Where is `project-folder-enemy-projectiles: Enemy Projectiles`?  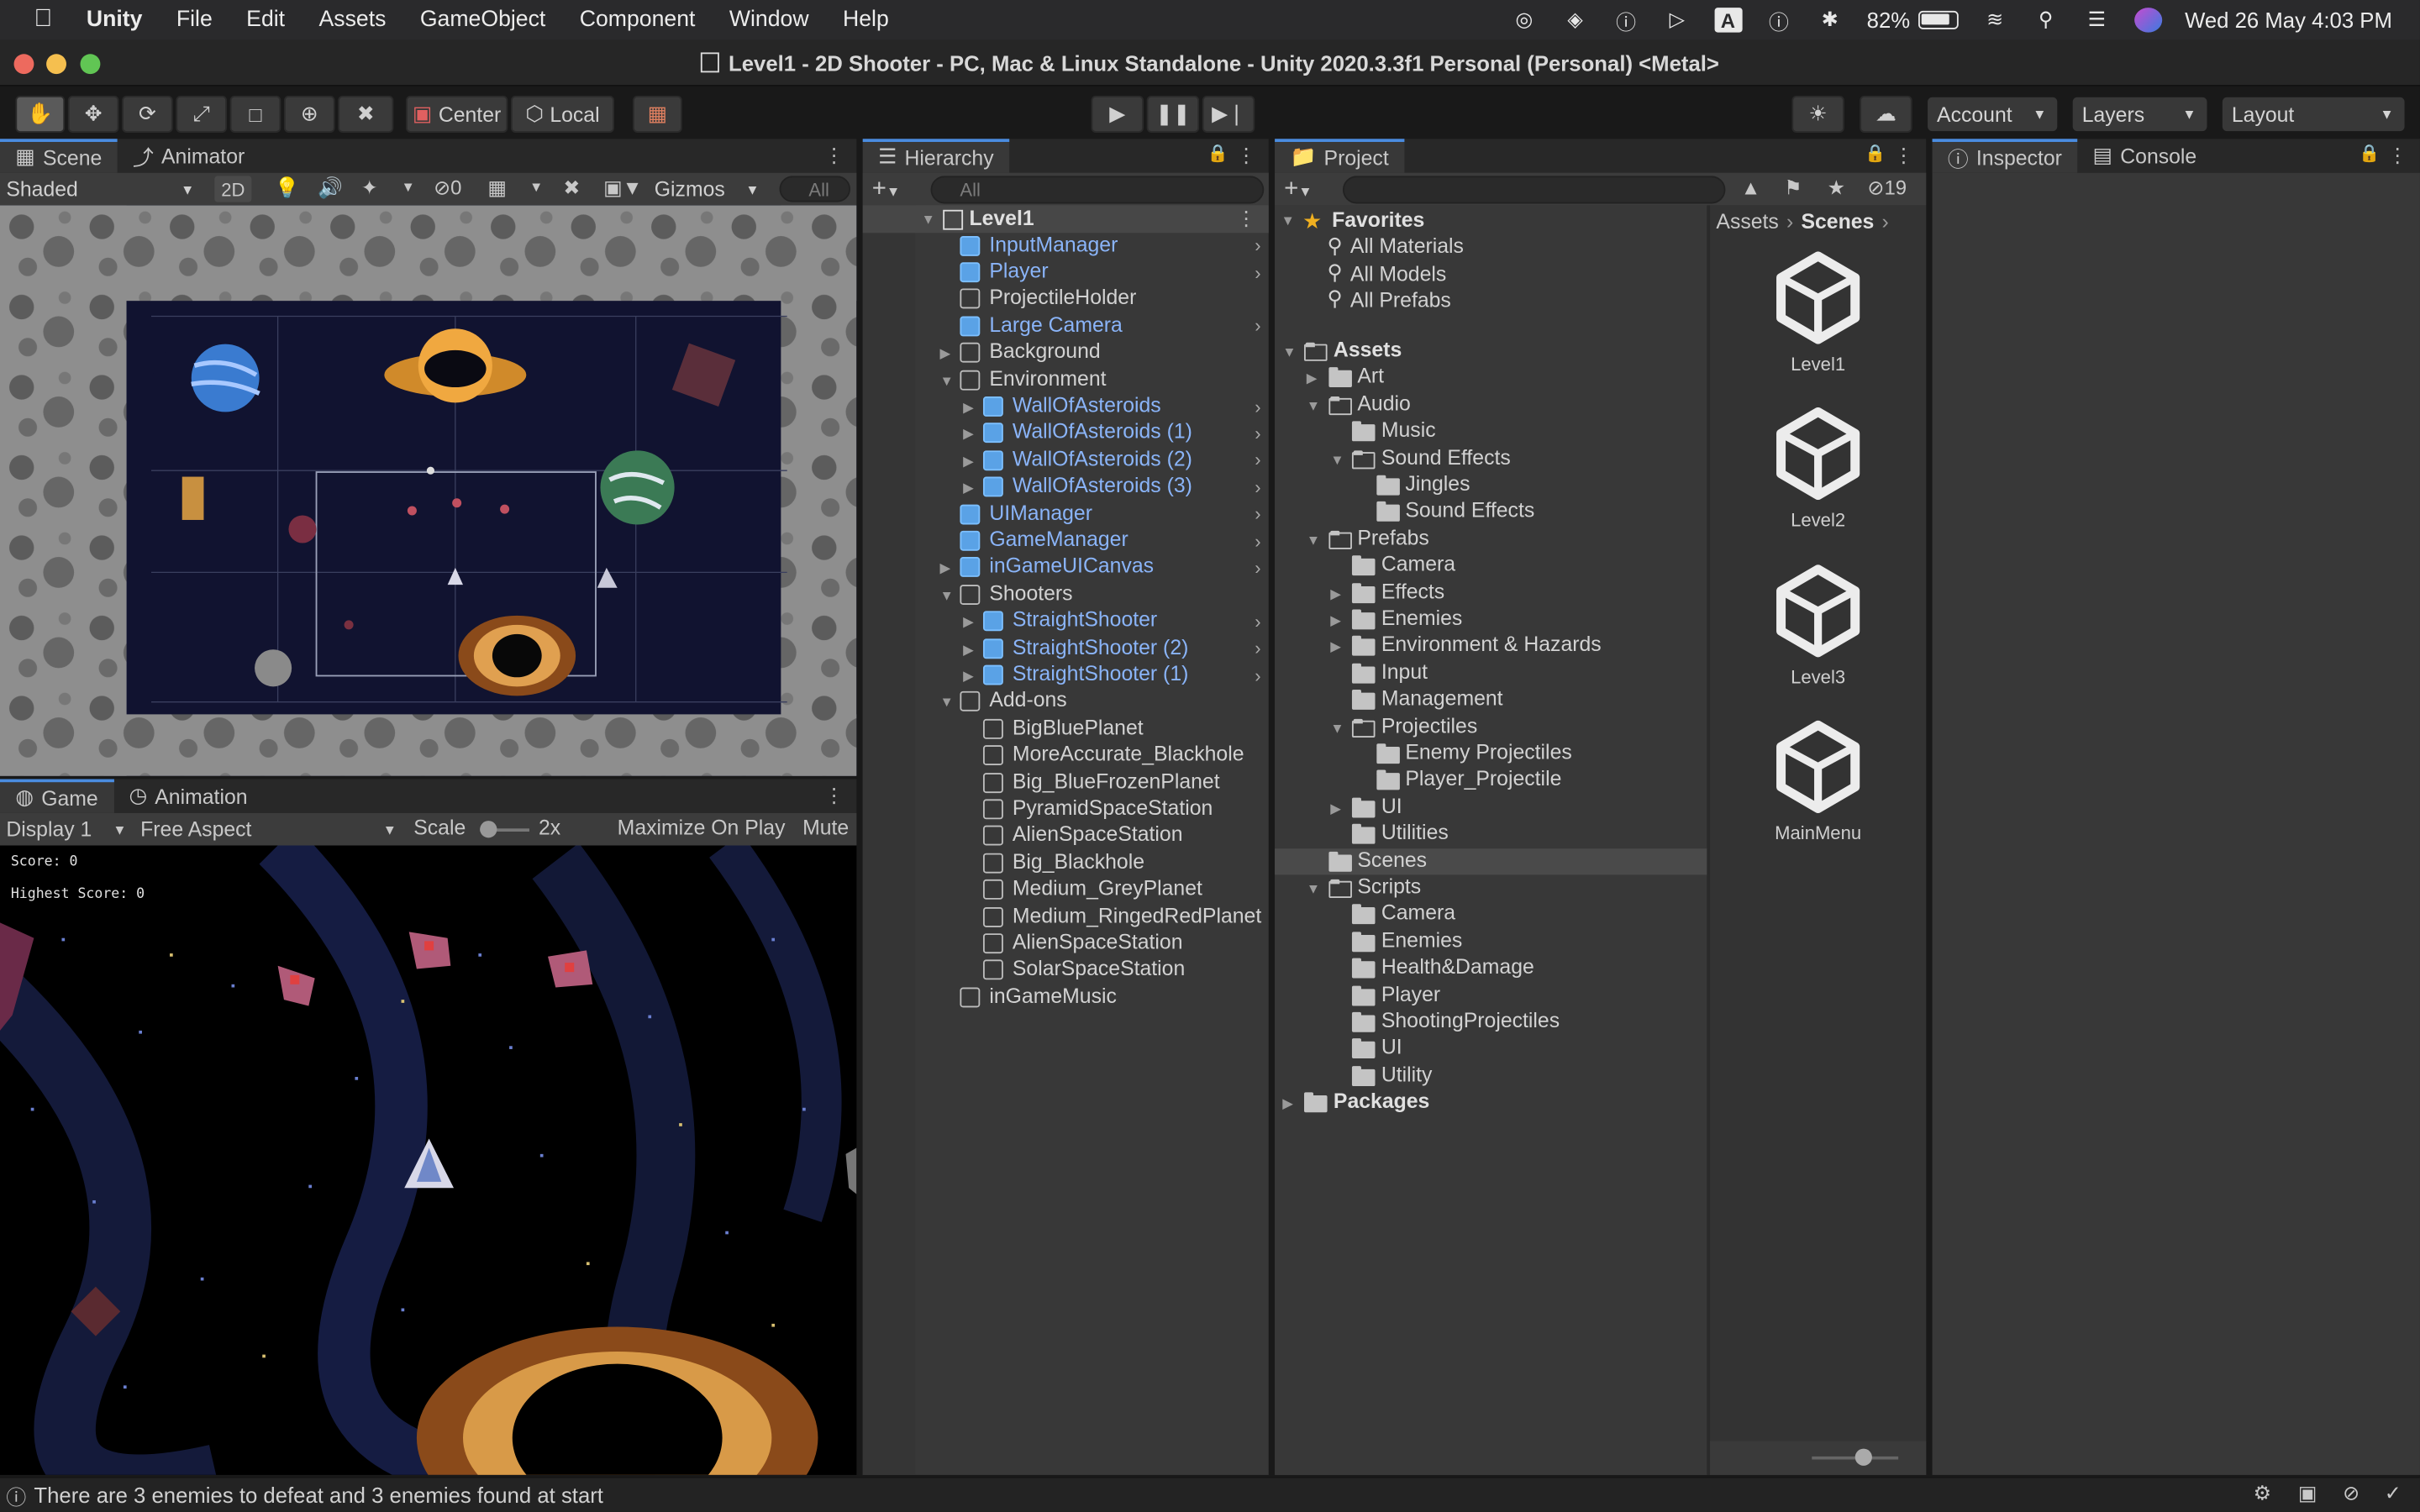 project-folder-enemy-projectiles: Enemy Projectiles is located at coordinates (1491, 754).